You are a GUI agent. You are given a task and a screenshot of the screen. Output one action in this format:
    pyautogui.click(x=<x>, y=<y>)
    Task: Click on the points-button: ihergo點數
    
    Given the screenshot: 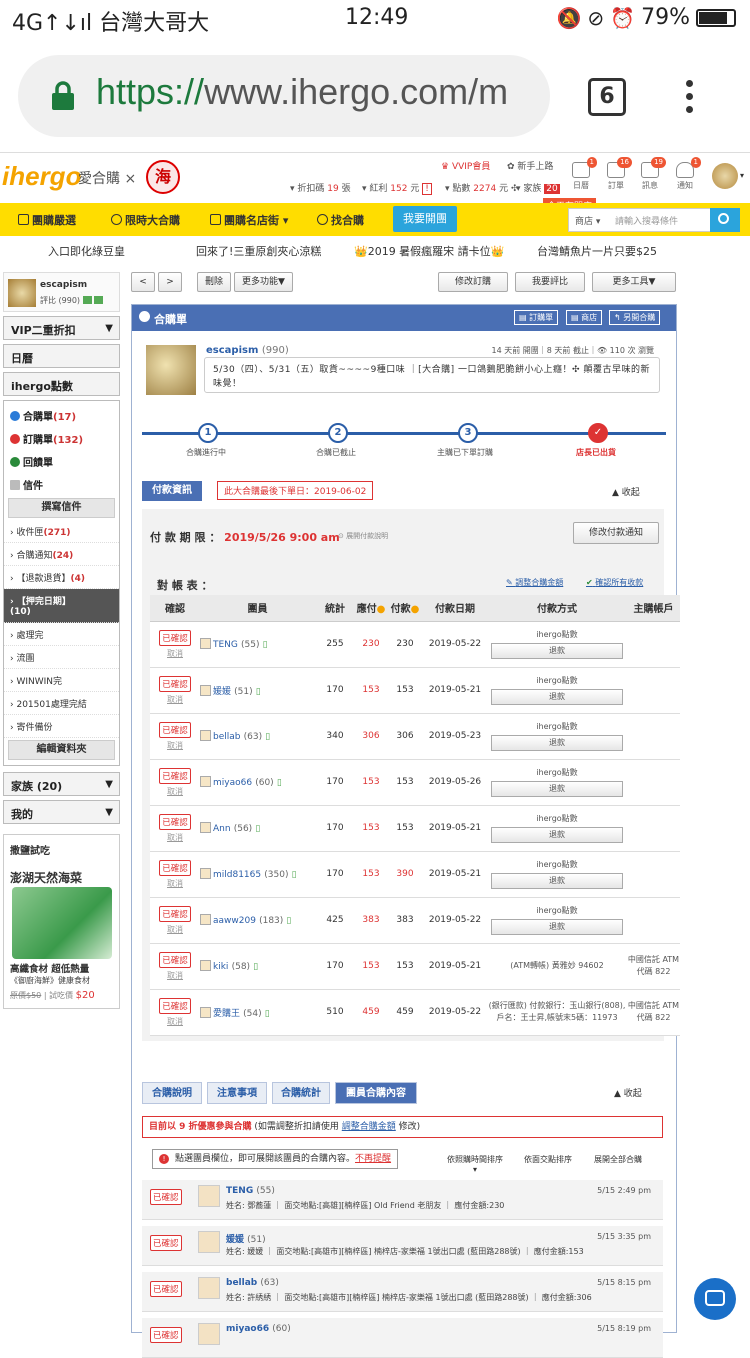 What is the action you would take?
    pyautogui.click(x=61, y=384)
    